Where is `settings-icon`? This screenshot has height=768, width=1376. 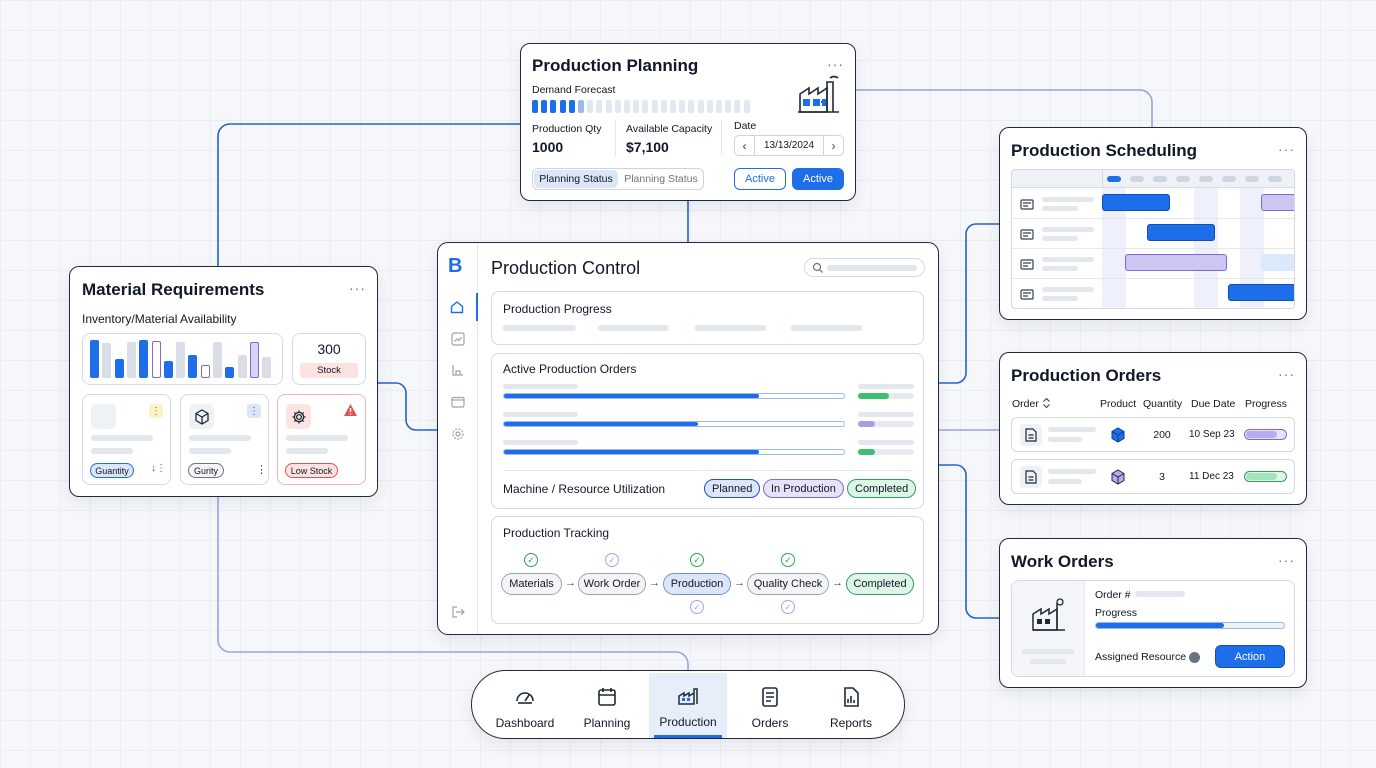
settings-icon is located at coordinates (458, 436).